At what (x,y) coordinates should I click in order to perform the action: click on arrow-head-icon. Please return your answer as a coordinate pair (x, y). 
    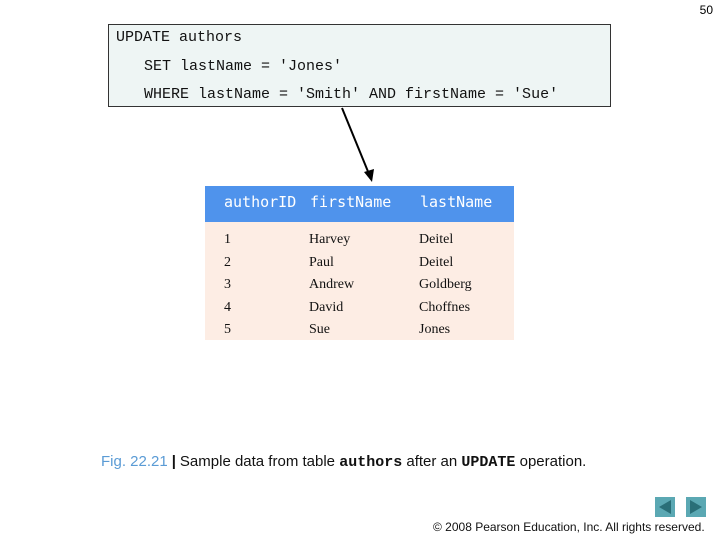
    Looking at the image, I should click on (369, 175).